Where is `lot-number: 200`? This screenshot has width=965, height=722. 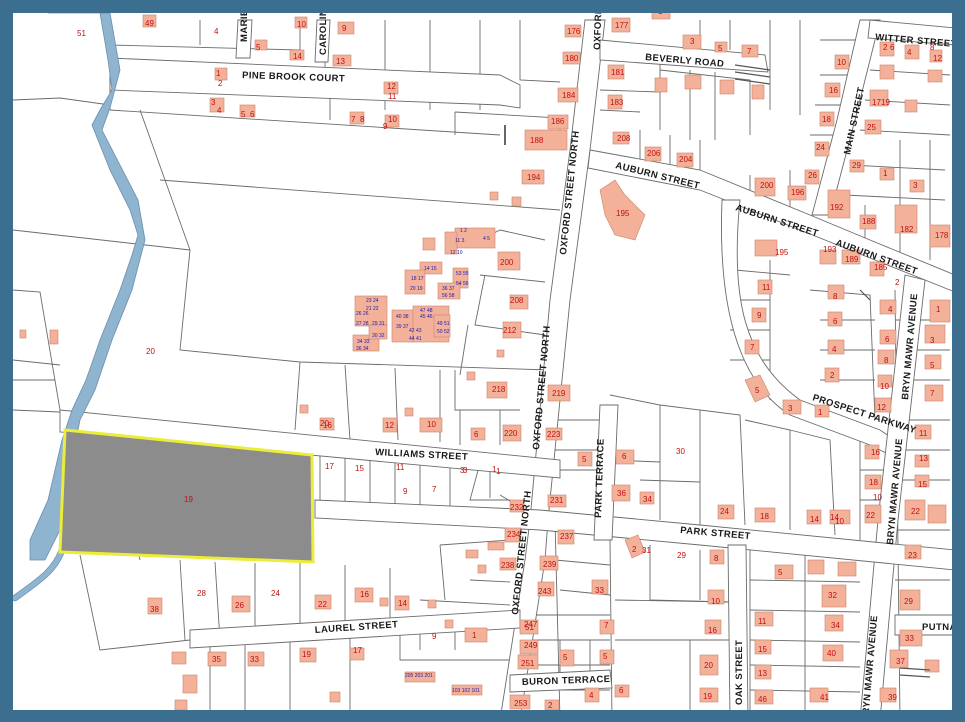
lot-number: 200 is located at coordinates (767, 185).